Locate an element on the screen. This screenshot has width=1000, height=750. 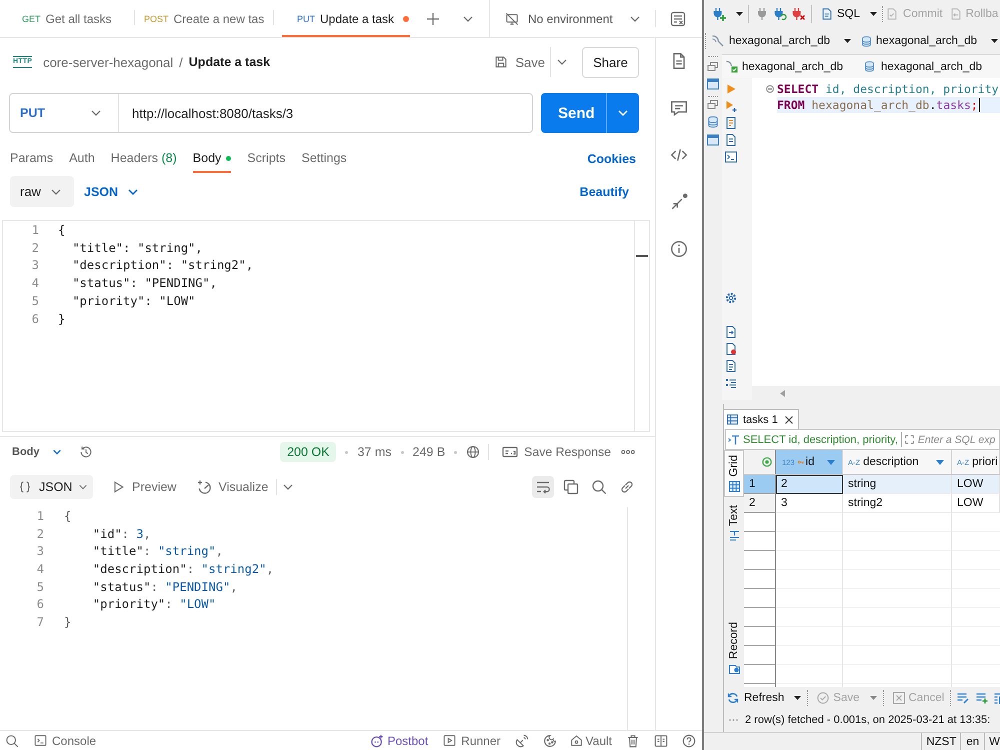
line-number: 2 is located at coordinates (34, 247).